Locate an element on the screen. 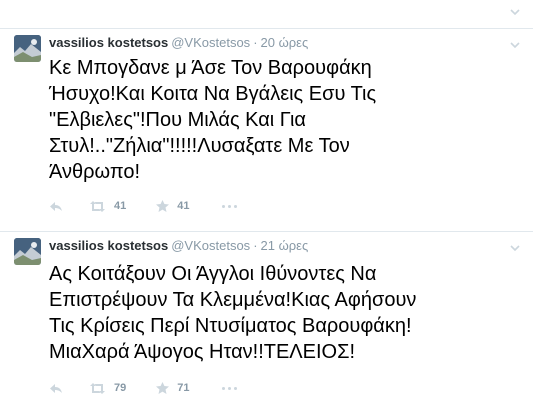 This screenshot has height=403, width=533. tweet-text-line: Τις Κρίσεις Περί Ντυσίματος Βαρουφάκη! is located at coordinates (230, 326).